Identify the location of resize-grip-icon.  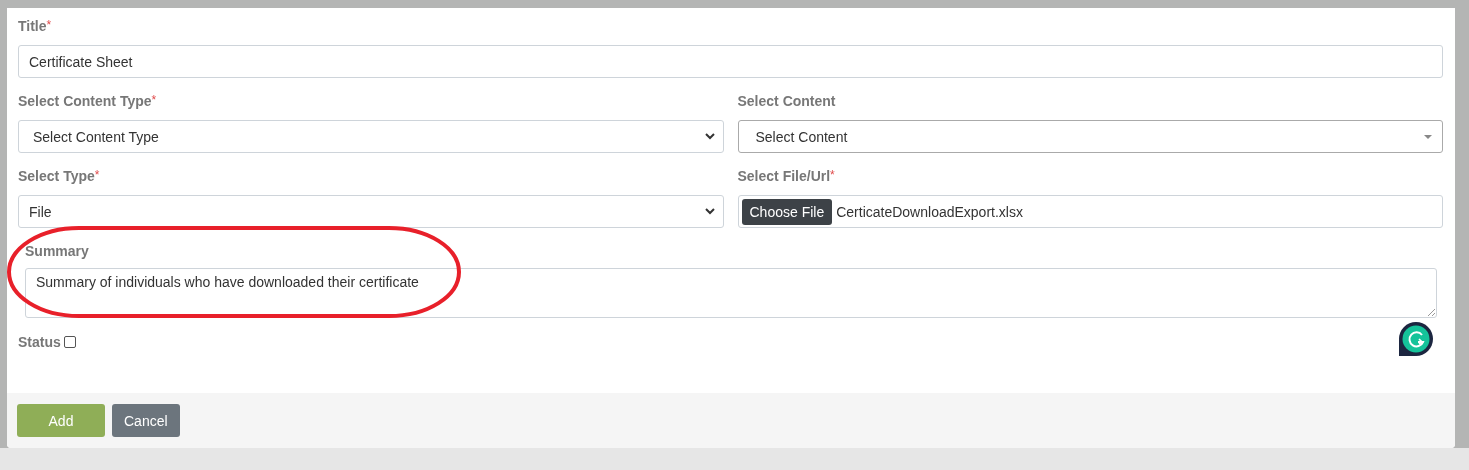
(1431, 312).